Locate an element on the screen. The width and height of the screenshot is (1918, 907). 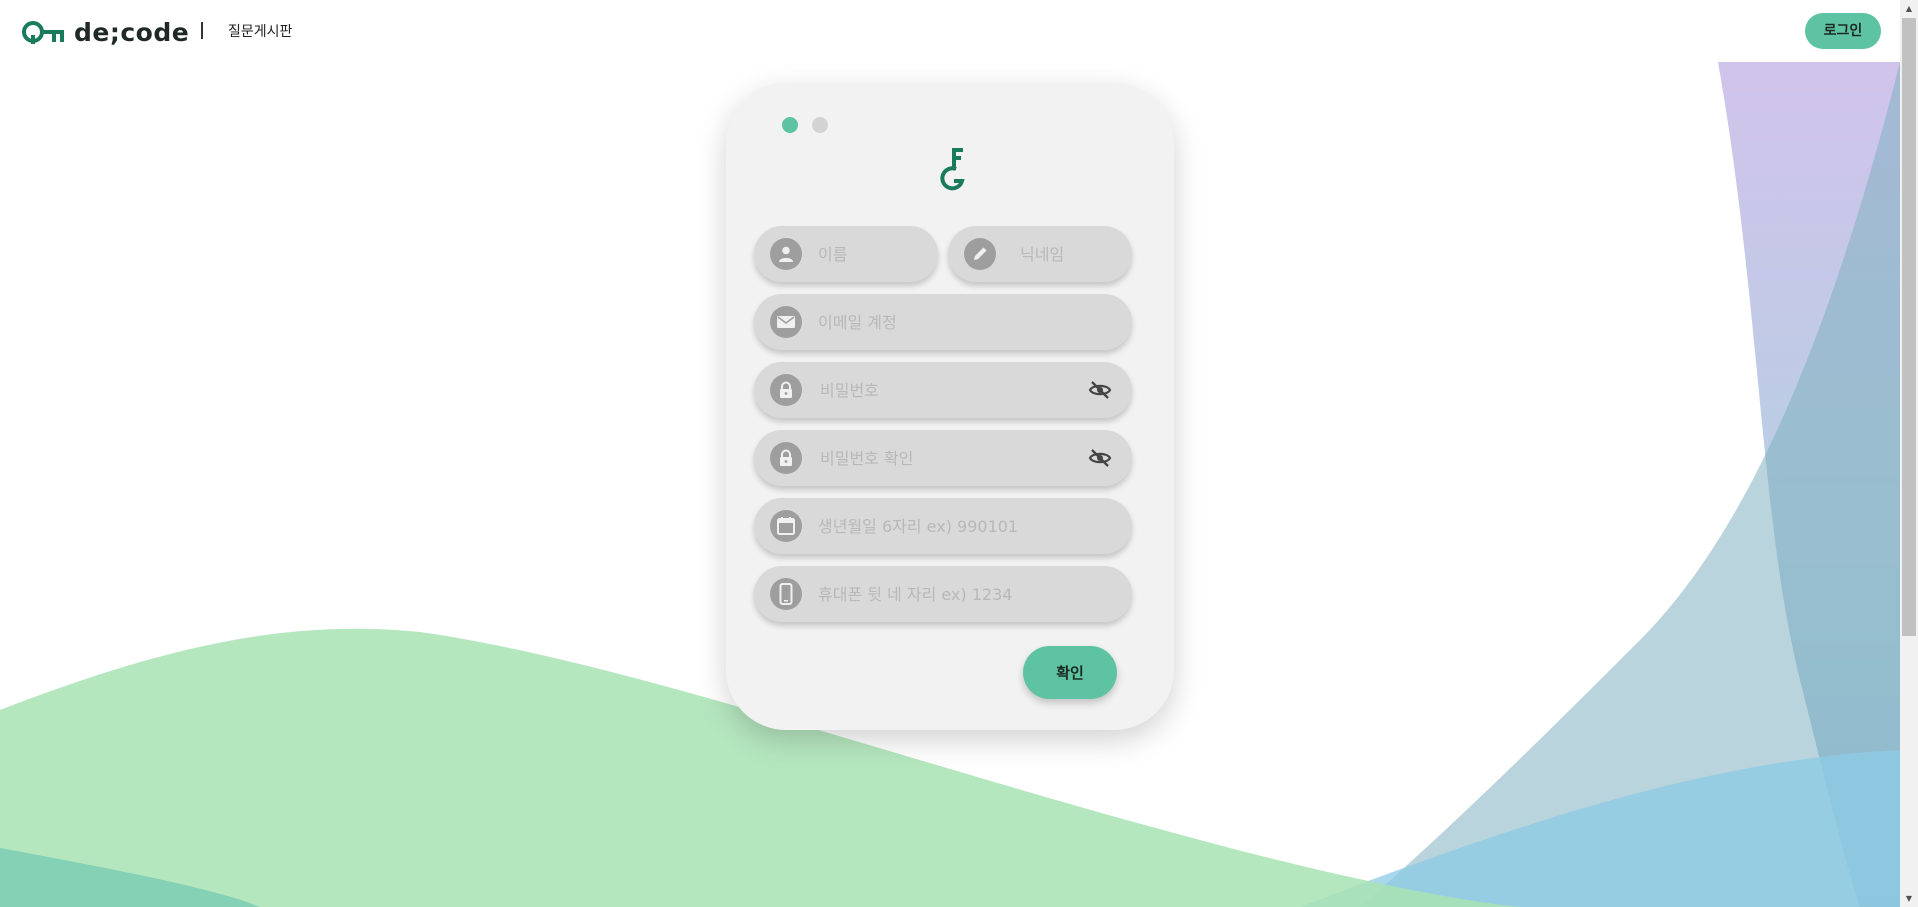
scroll-thumb is located at coordinates (1909, 327).